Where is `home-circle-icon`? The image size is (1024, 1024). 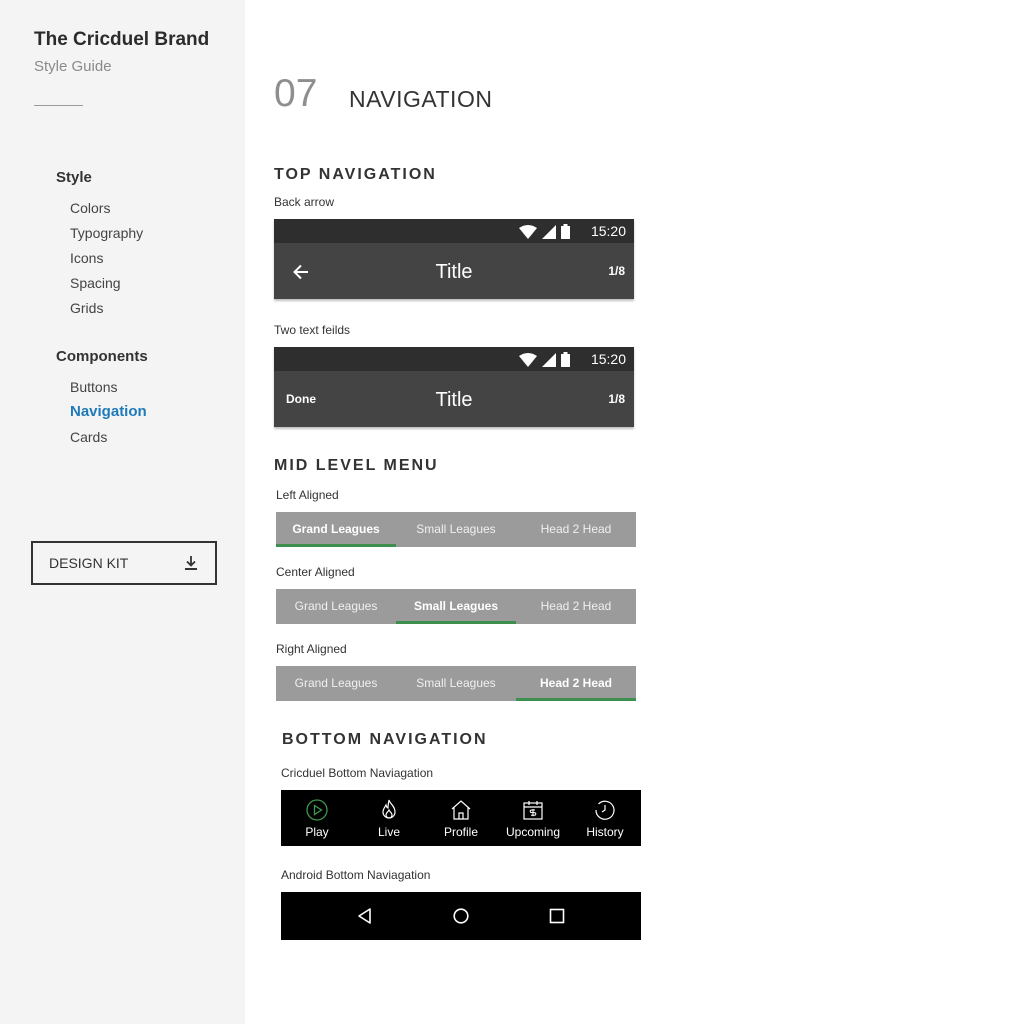 home-circle-icon is located at coordinates (461, 916).